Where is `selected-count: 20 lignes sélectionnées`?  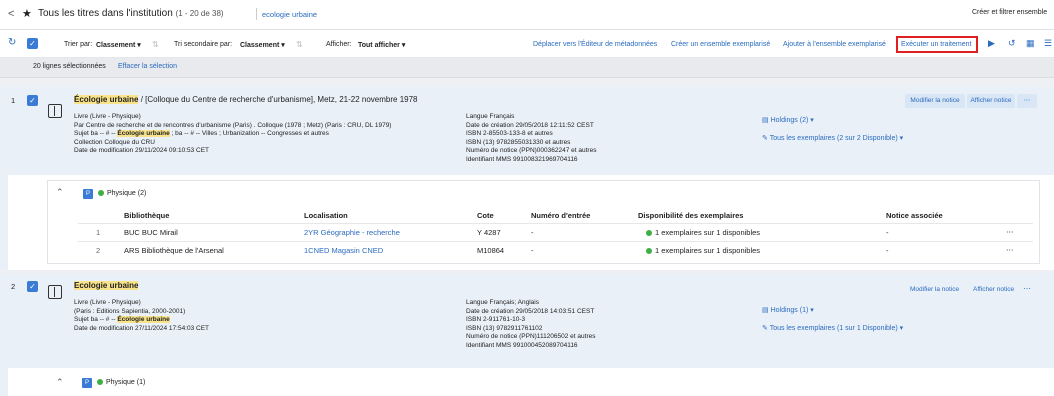
selected-count: 20 lignes sélectionnées is located at coordinates (69, 66).